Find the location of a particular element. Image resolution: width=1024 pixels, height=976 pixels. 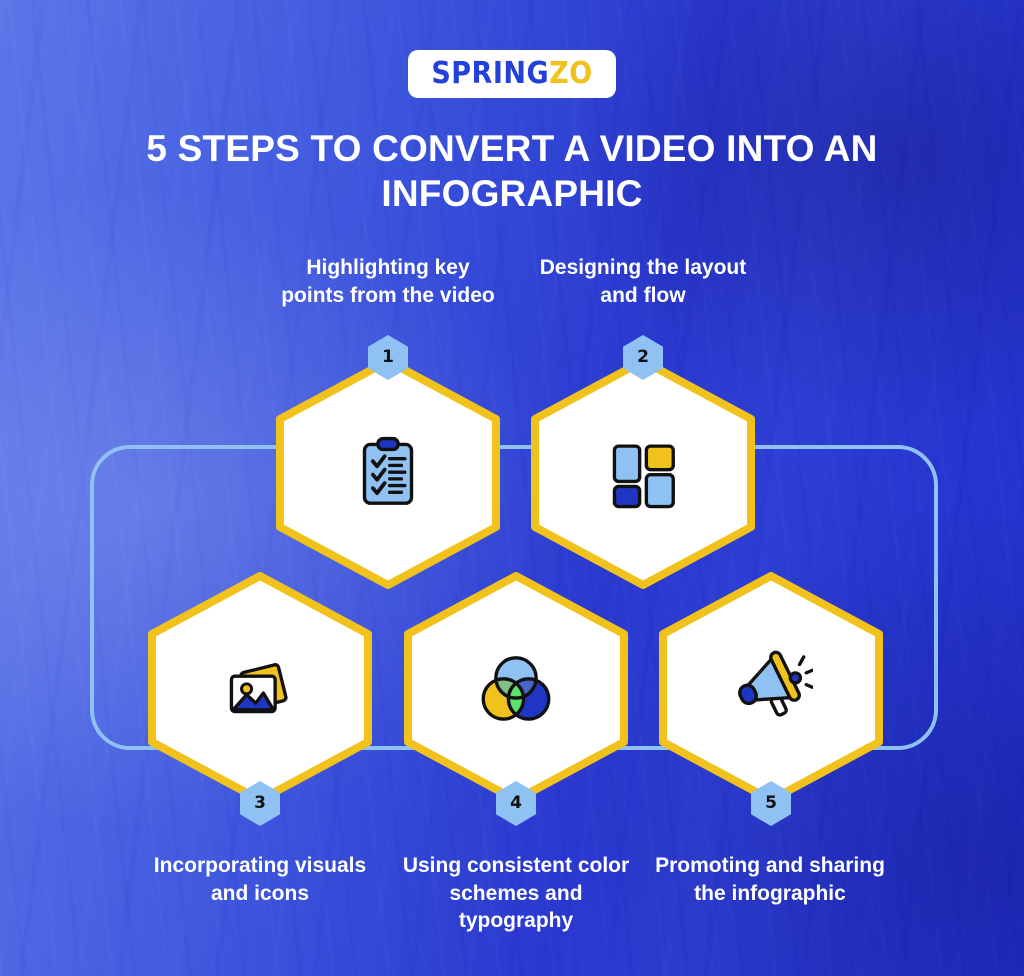

brand-logo: SPRINGZO is located at coordinates (512, 74).